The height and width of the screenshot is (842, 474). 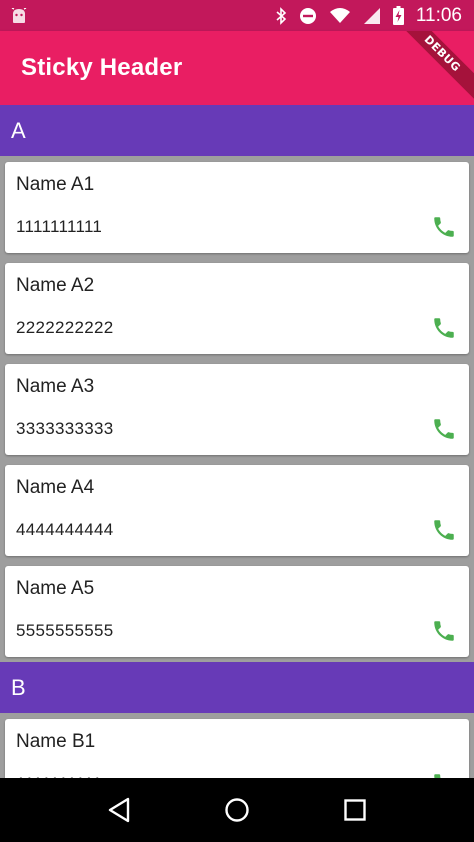 What do you see at coordinates (59, 226) in the screenshot?
I see `contact-phone: 1111111111` at bounding box center [59, 226].